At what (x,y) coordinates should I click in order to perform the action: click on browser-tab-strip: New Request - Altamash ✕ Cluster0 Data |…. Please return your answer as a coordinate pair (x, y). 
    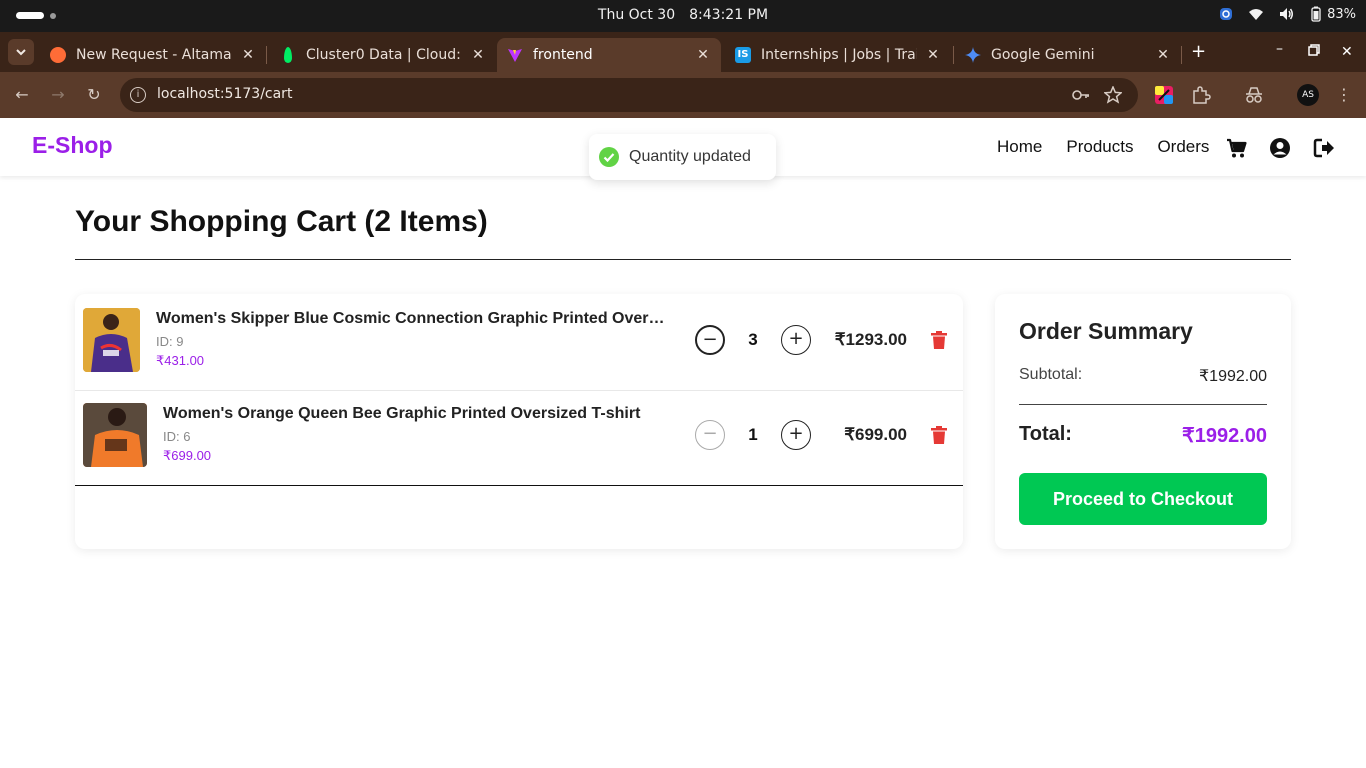
    Looking at the image, I should click on (683, 52).